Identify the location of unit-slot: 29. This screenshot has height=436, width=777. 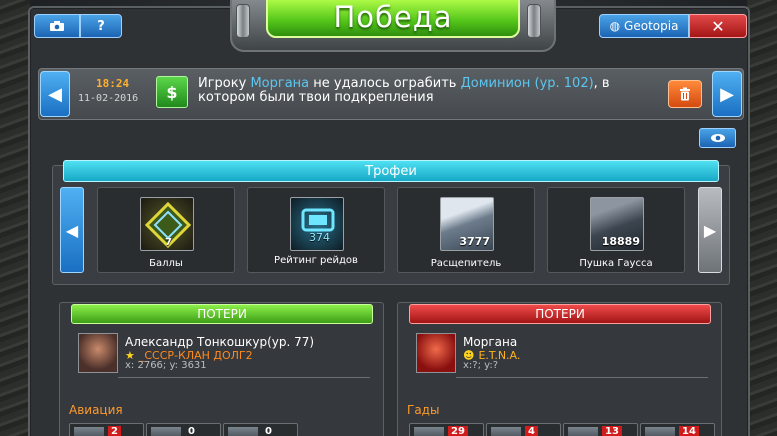
(446, 429).